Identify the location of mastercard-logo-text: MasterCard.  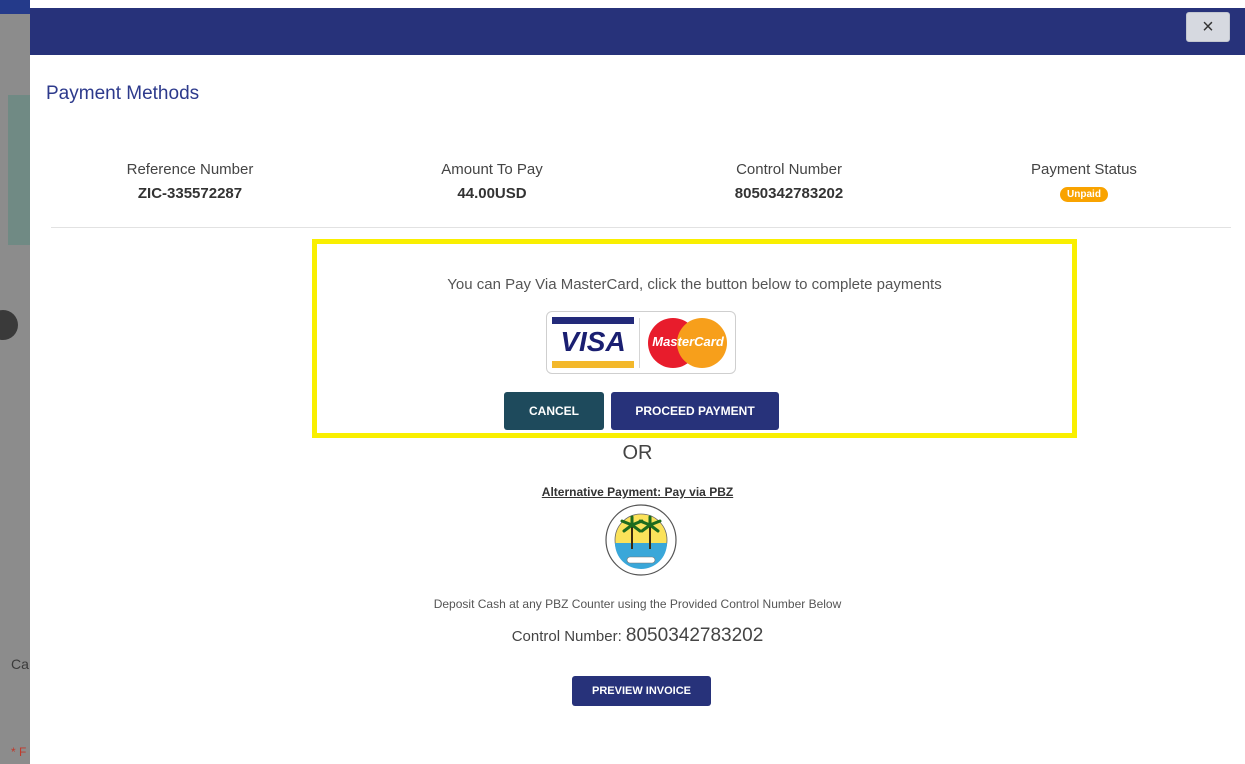
(688, 341).